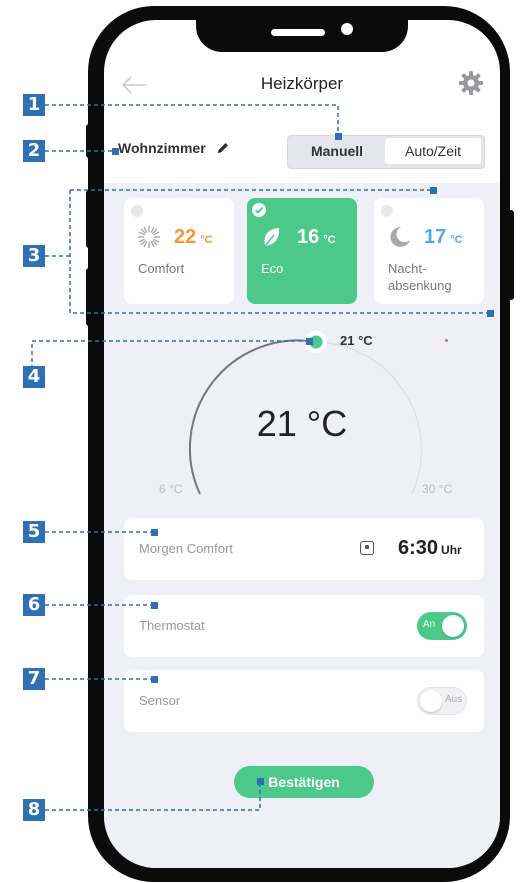  Describe the element at coordinates (34, 256) in the screenshot. I see `callout-number: 3` at that location.